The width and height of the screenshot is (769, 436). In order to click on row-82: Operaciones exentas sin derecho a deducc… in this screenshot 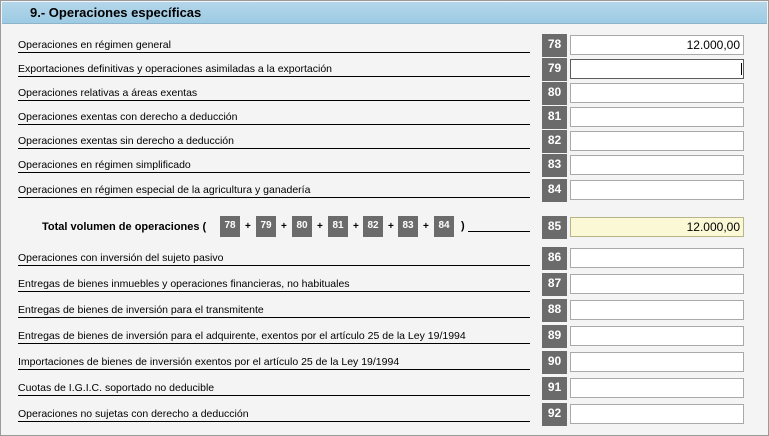, I will do `click(384, 142)`.